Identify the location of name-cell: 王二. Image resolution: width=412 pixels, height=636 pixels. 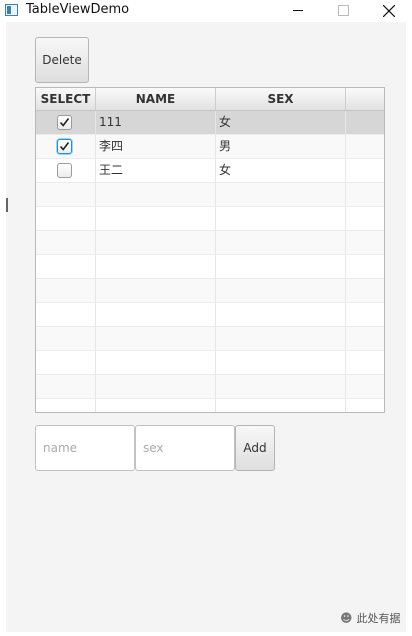
(156, 170).